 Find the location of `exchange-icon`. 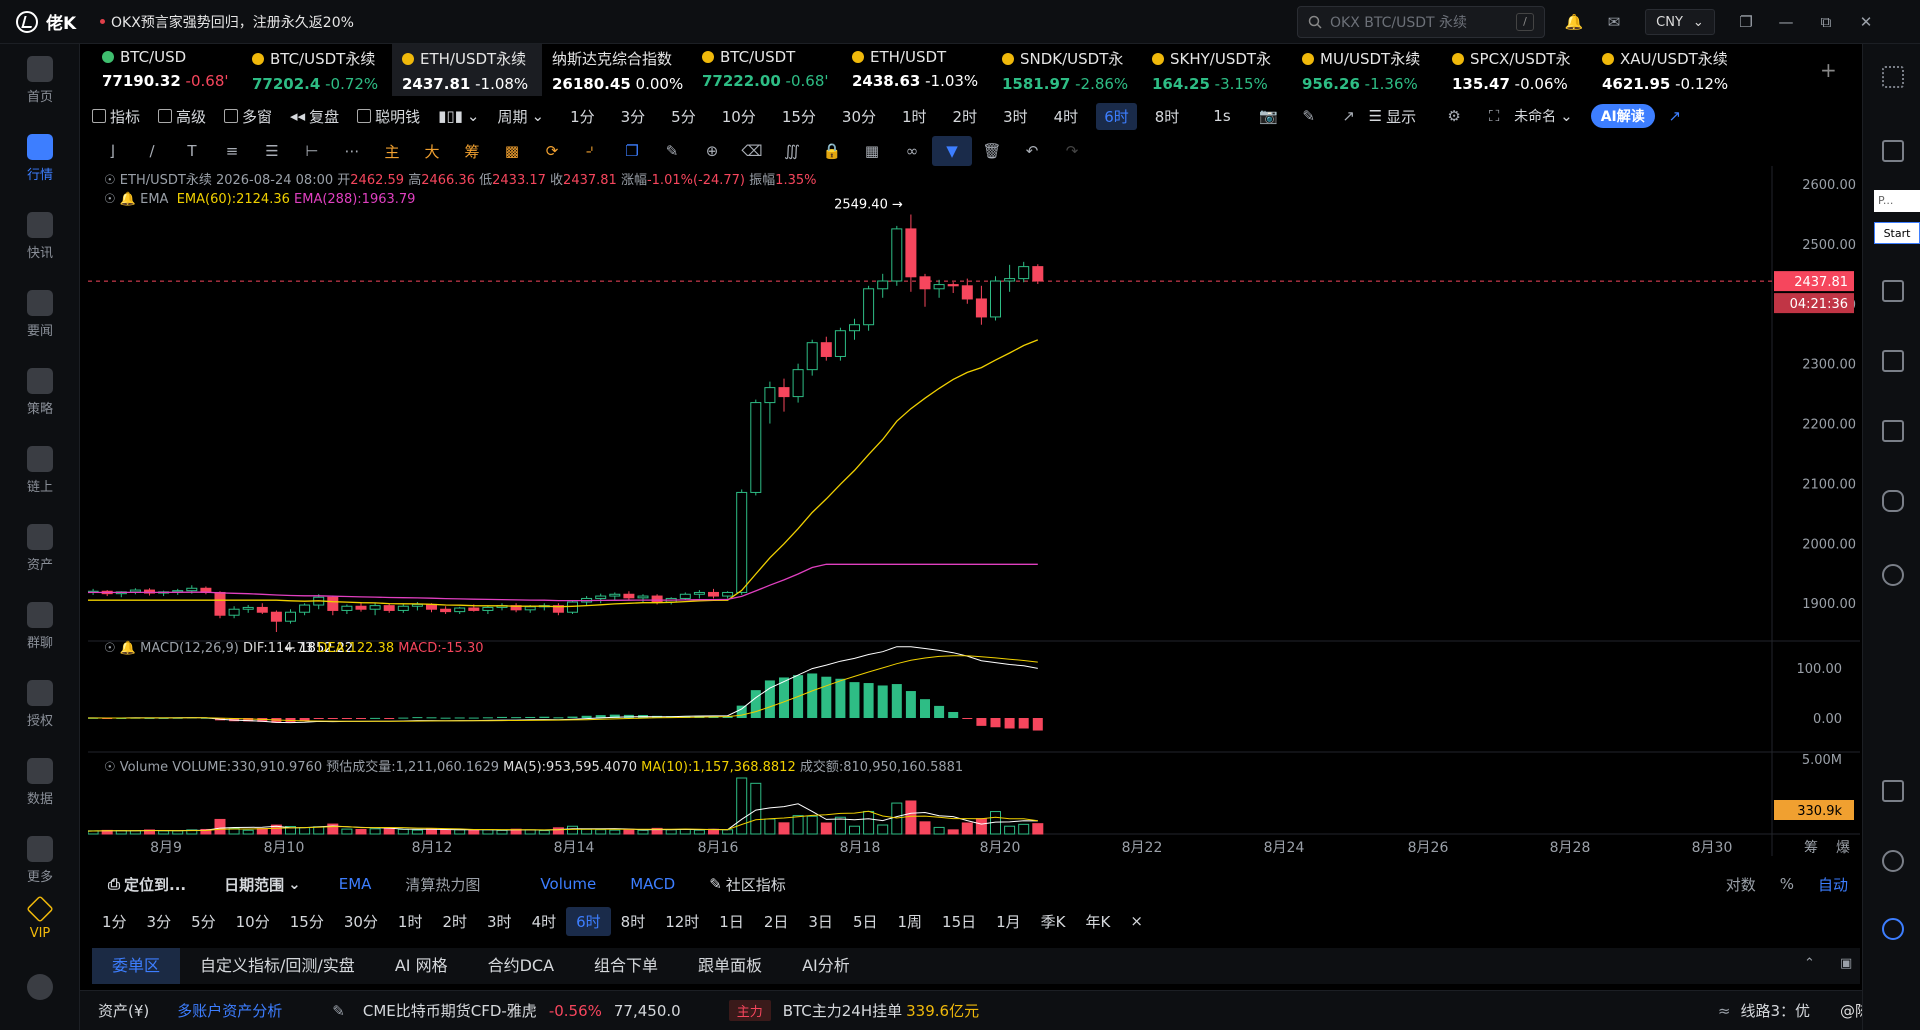

exchange-icon is located at coordinates (1893, 575).